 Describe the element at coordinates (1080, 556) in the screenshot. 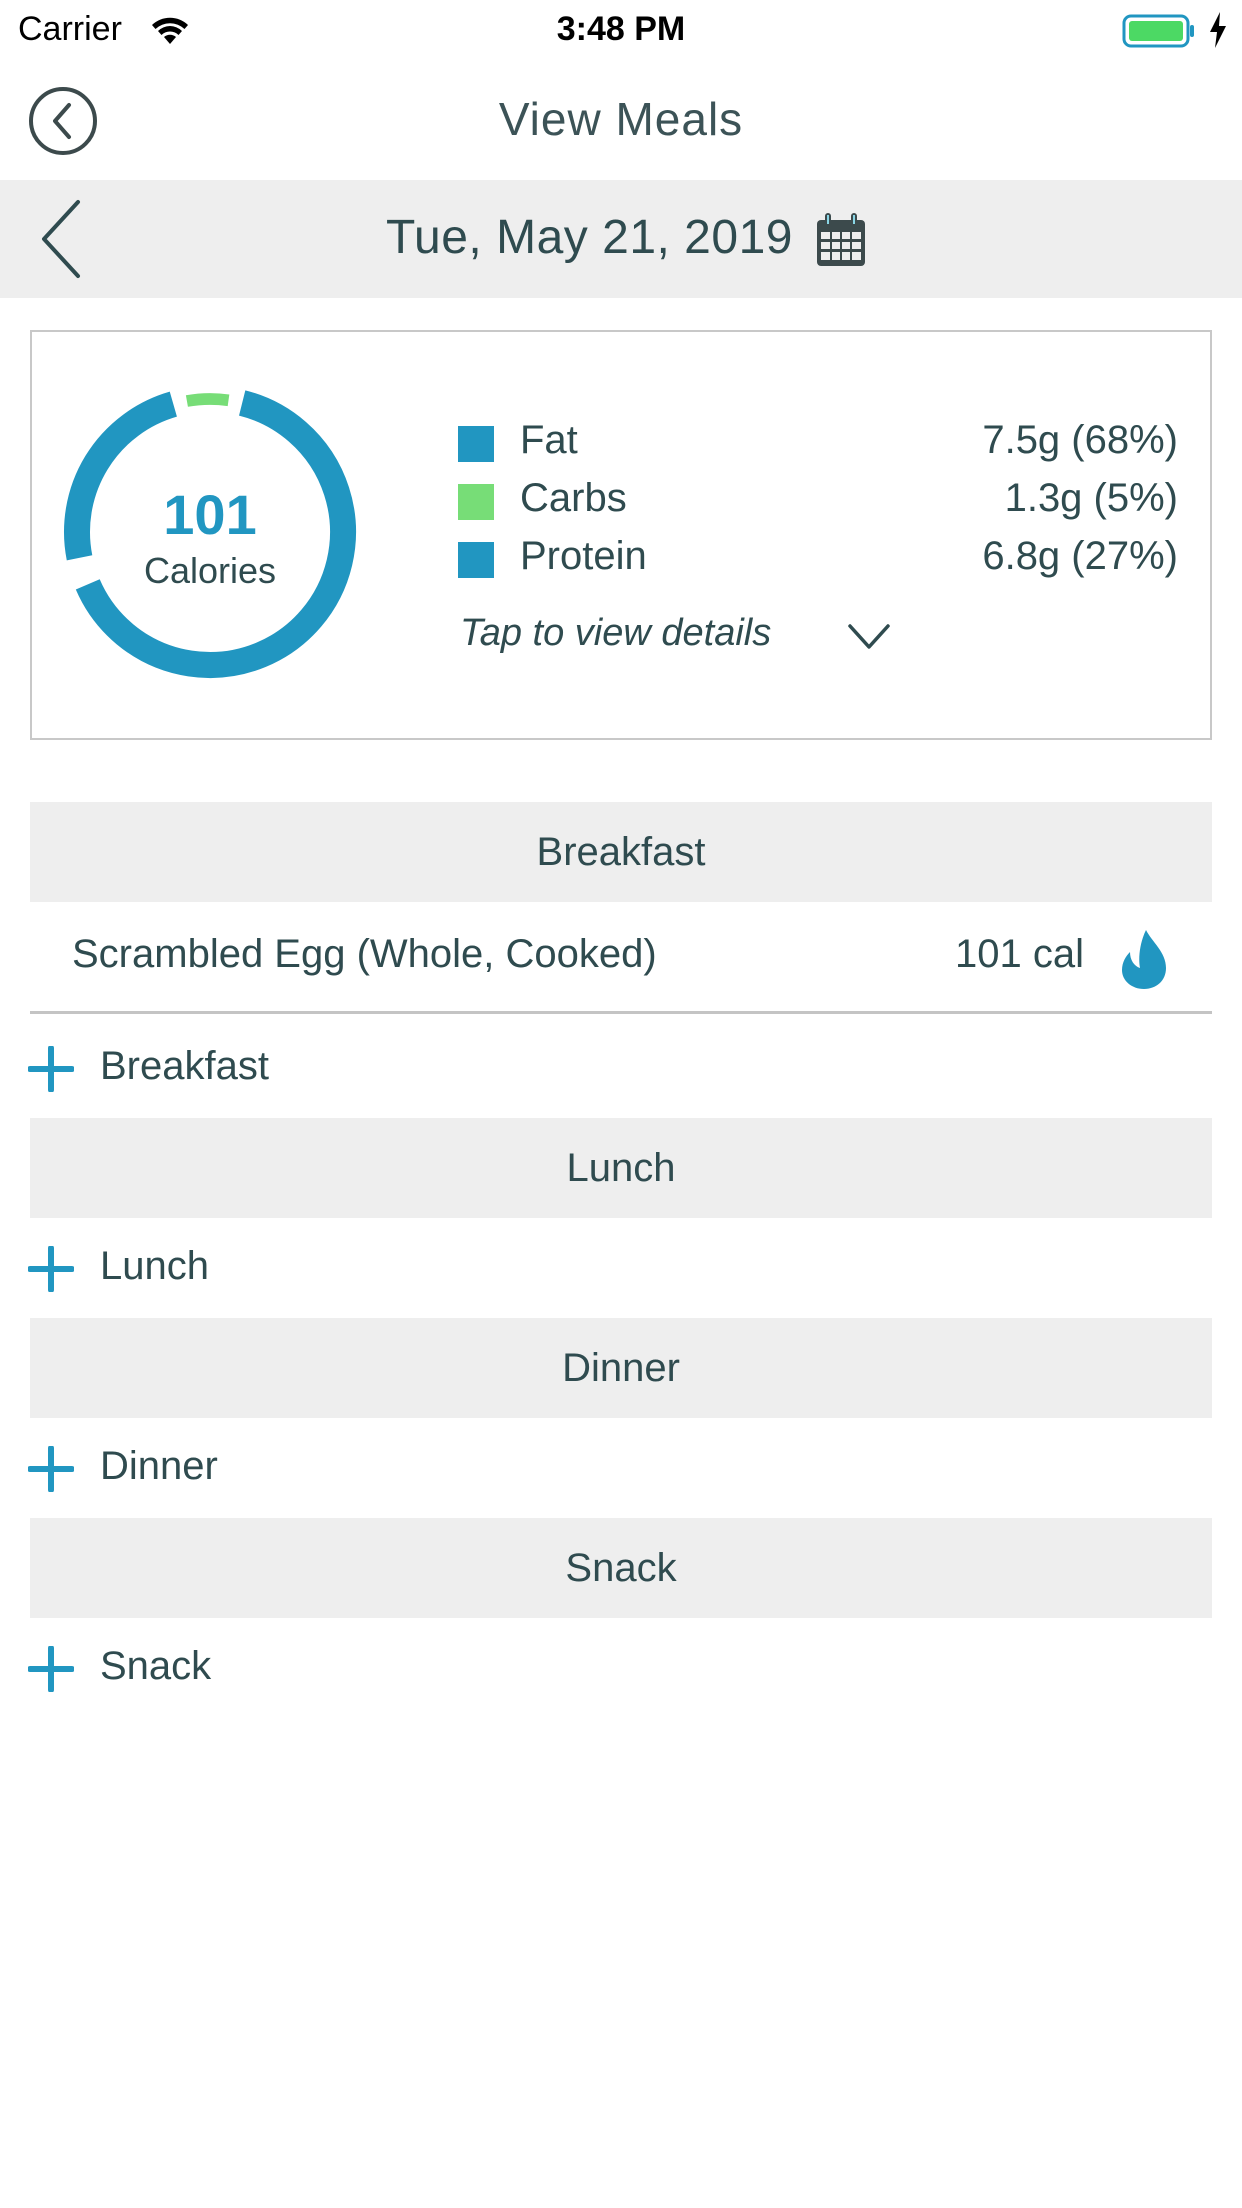

I see `macro-value: 6.8g (27%)` at that location.